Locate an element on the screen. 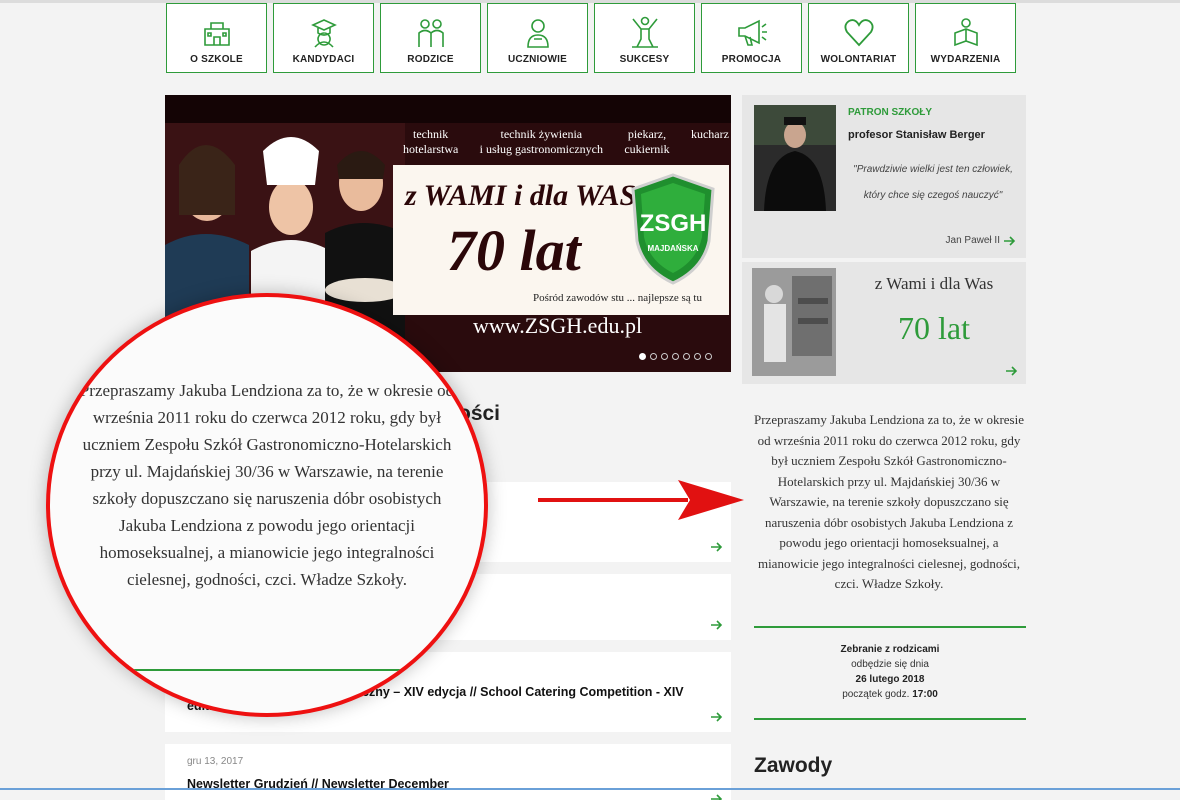  lens-divider is located at coordinates (267, 670).